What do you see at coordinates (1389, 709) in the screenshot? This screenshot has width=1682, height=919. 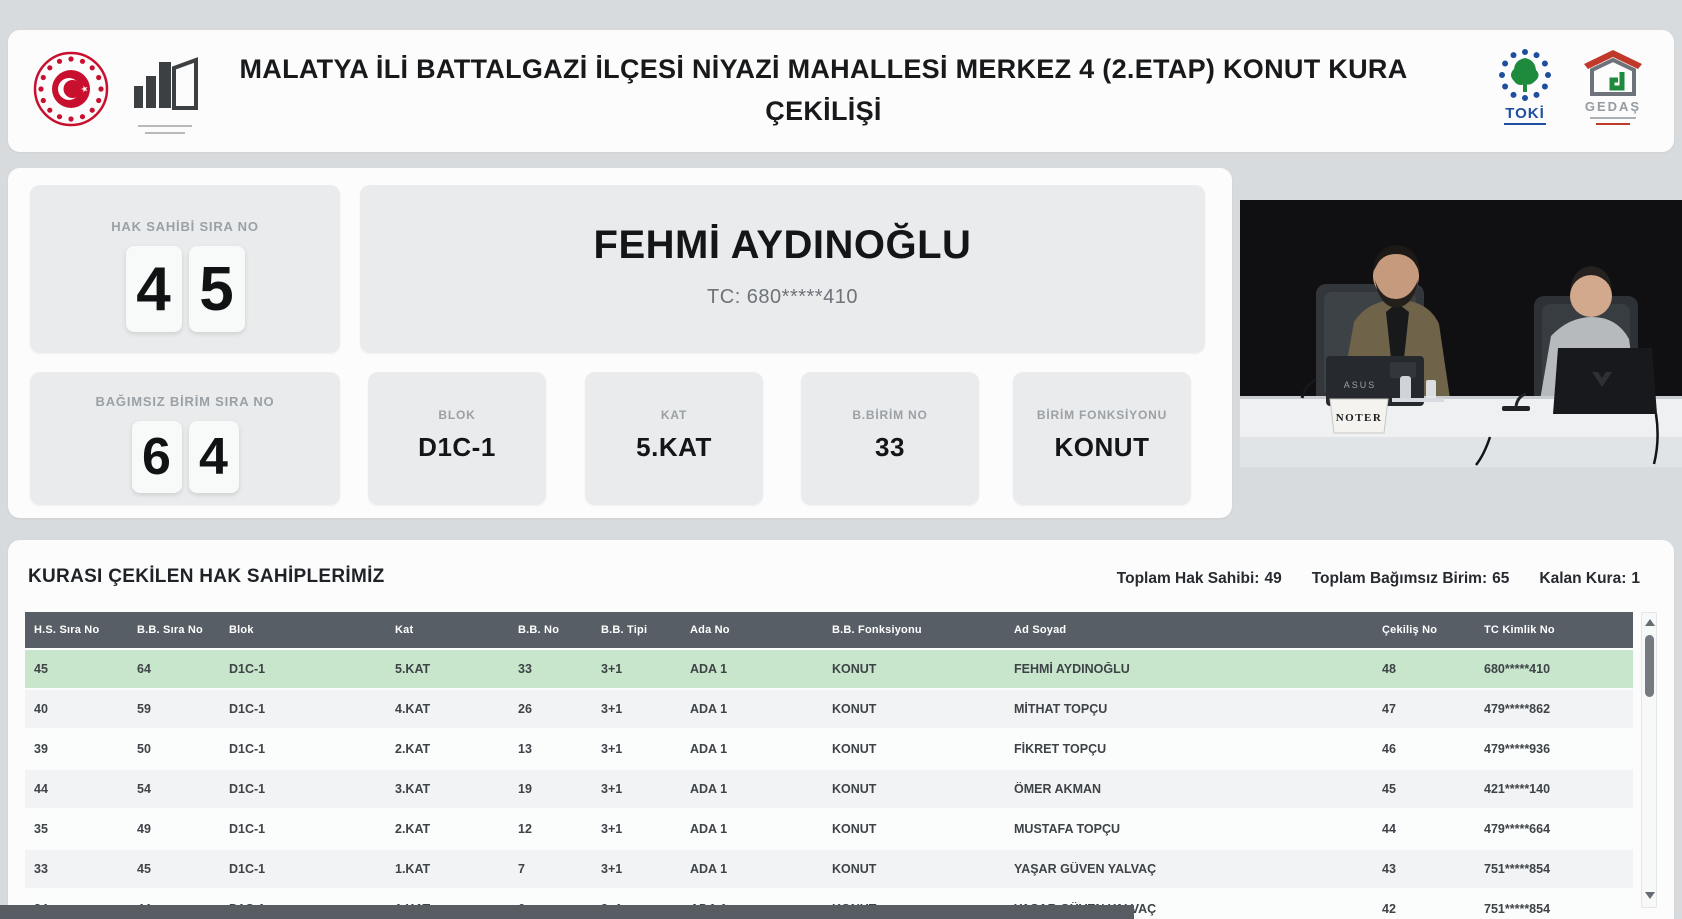 I see `table-cell: 47` at bounding box center [1389, 709].